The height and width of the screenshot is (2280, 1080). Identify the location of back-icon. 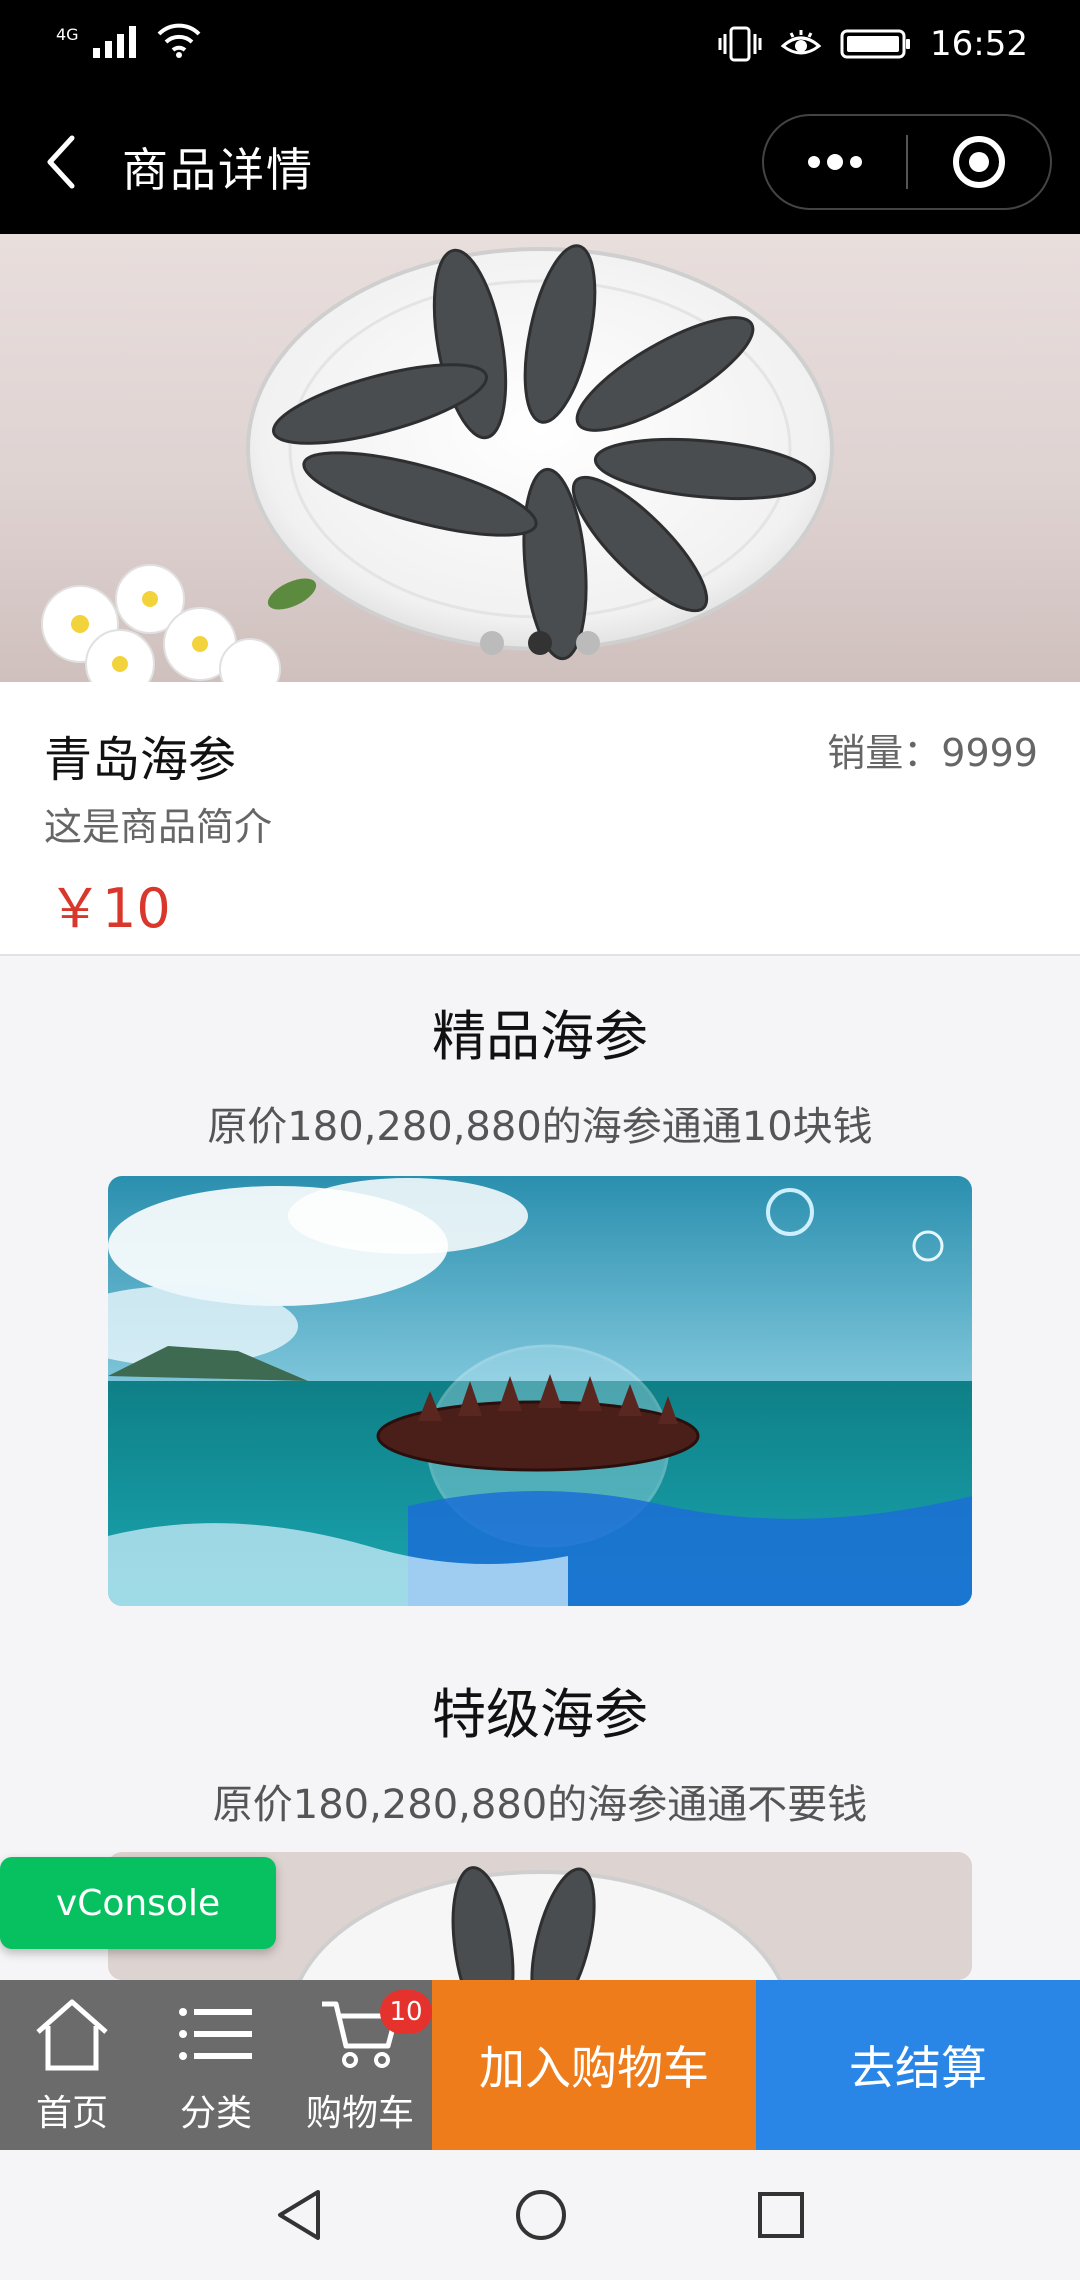
(61, 162).